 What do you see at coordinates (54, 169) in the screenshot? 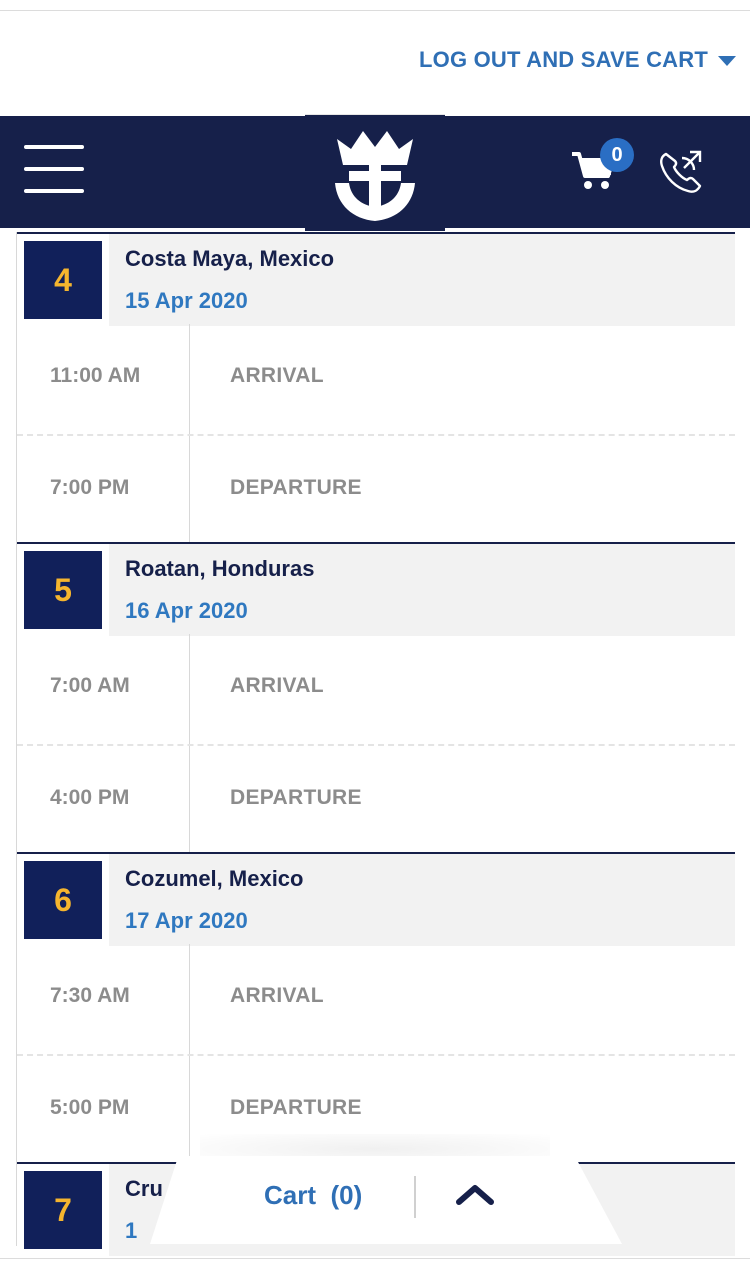
I see `hamburger-menu-icon` at bounding box center [54, 169].